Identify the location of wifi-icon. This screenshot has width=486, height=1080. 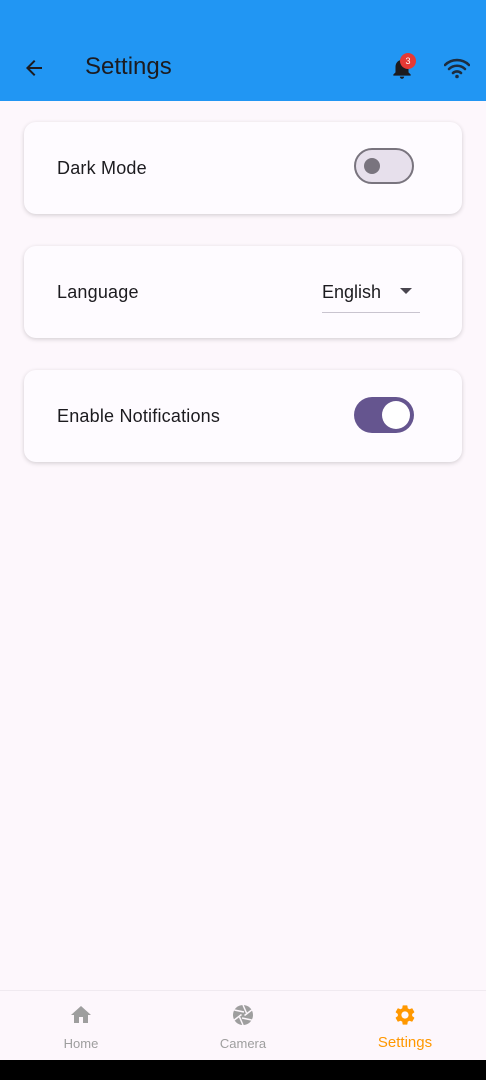
(457, 68).